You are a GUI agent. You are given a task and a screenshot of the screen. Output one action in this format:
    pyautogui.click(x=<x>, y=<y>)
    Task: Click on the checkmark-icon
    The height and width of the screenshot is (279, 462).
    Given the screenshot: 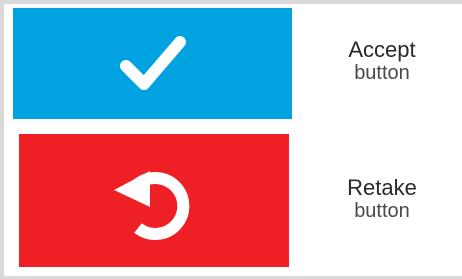 What is the action you would take?
    pyautogui.click(x=152, y=62)
    